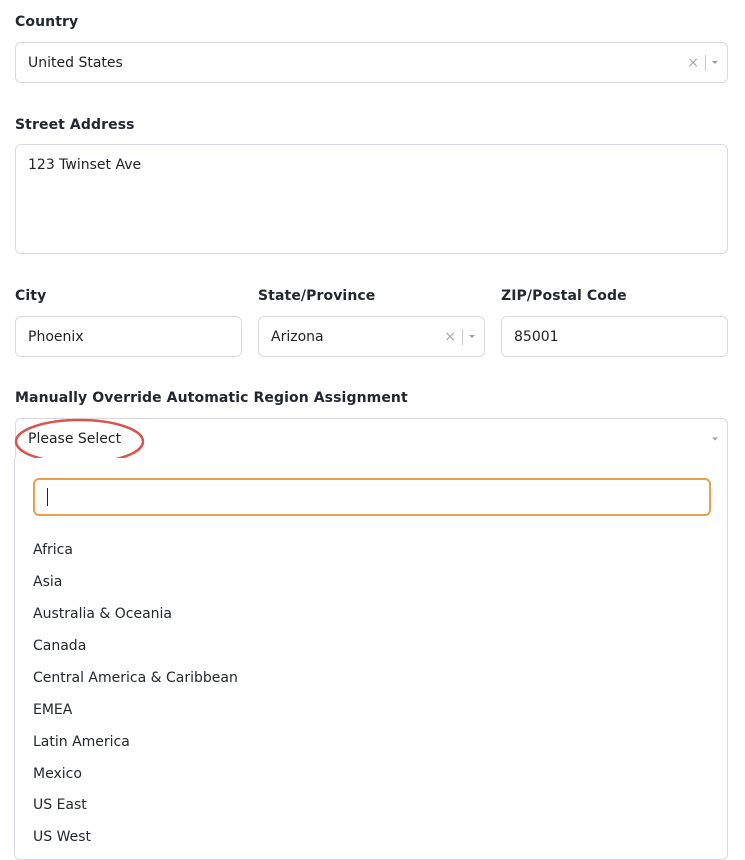 The height and width of the screenshot is (860, 745). What do you see at coordinates (371, 62) in the screenshot?
I see `country-select: United States ×` at bounding box center [371, 62].